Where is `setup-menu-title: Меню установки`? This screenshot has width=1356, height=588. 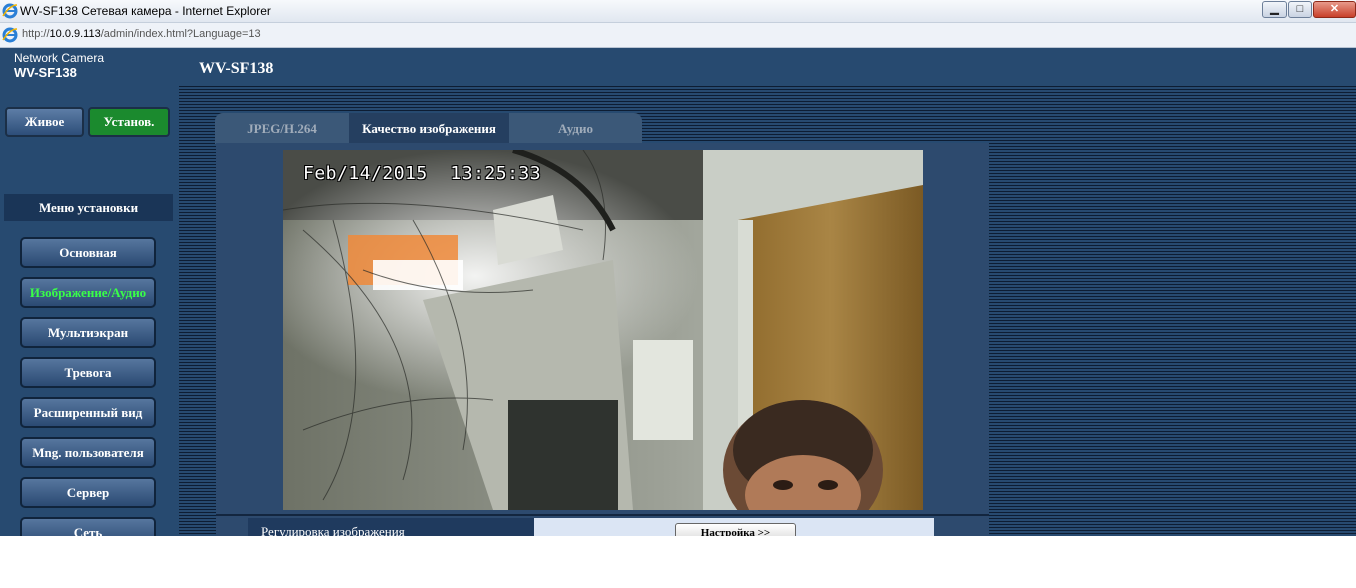
setup-menu-title: Меню установки is located at coordinates (88, 207).